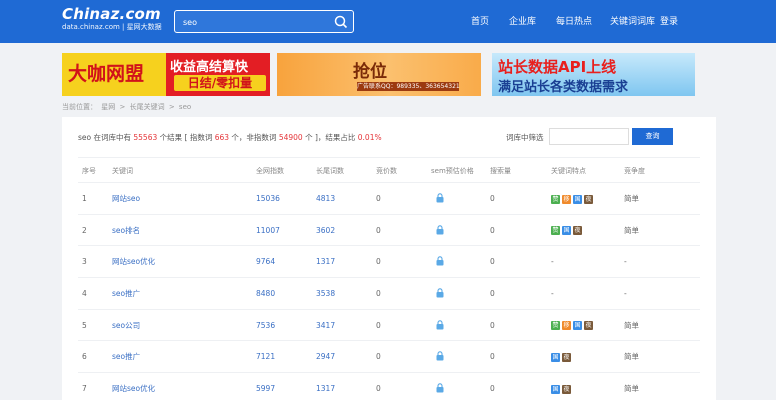 The width and height of the screenshot is (776, 400). What do you see at coordinates (185, 107) in the screenshot?
I see `breadcrumb-current: seo` at bounding box center [185, 107].